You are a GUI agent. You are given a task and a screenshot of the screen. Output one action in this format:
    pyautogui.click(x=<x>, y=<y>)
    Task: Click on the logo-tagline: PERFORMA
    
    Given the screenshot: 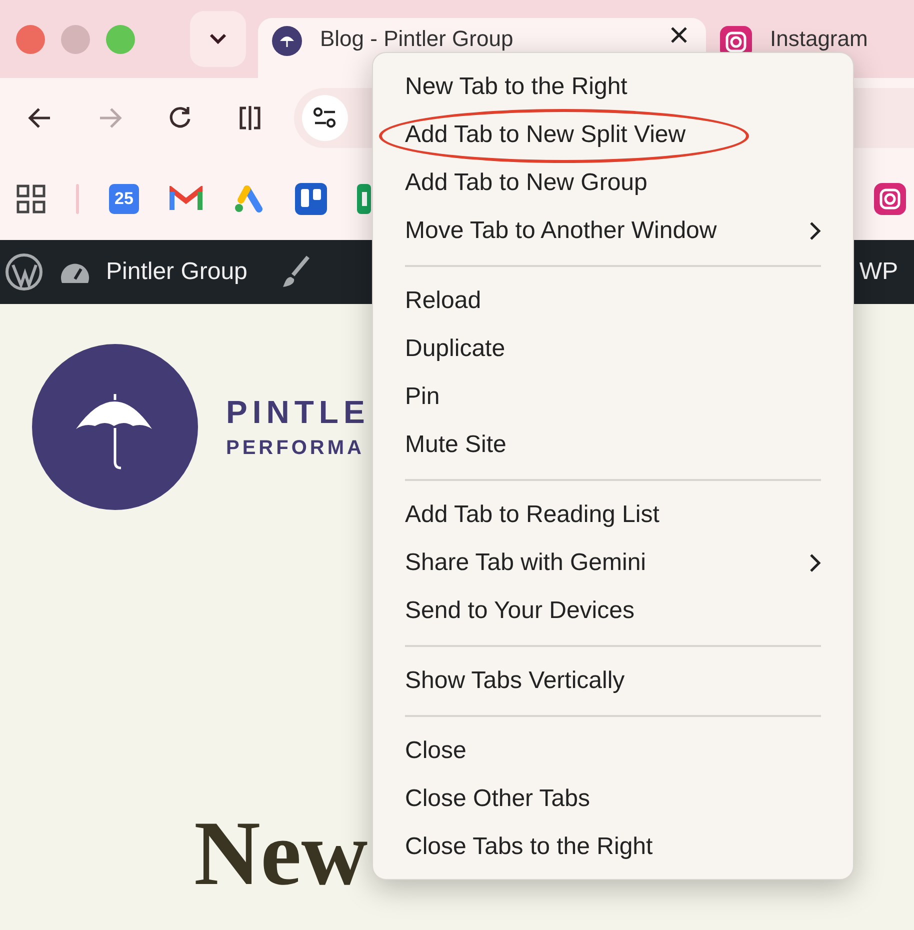 What is the action you would take?
    pyautogui.click(x=296, y=448)
    